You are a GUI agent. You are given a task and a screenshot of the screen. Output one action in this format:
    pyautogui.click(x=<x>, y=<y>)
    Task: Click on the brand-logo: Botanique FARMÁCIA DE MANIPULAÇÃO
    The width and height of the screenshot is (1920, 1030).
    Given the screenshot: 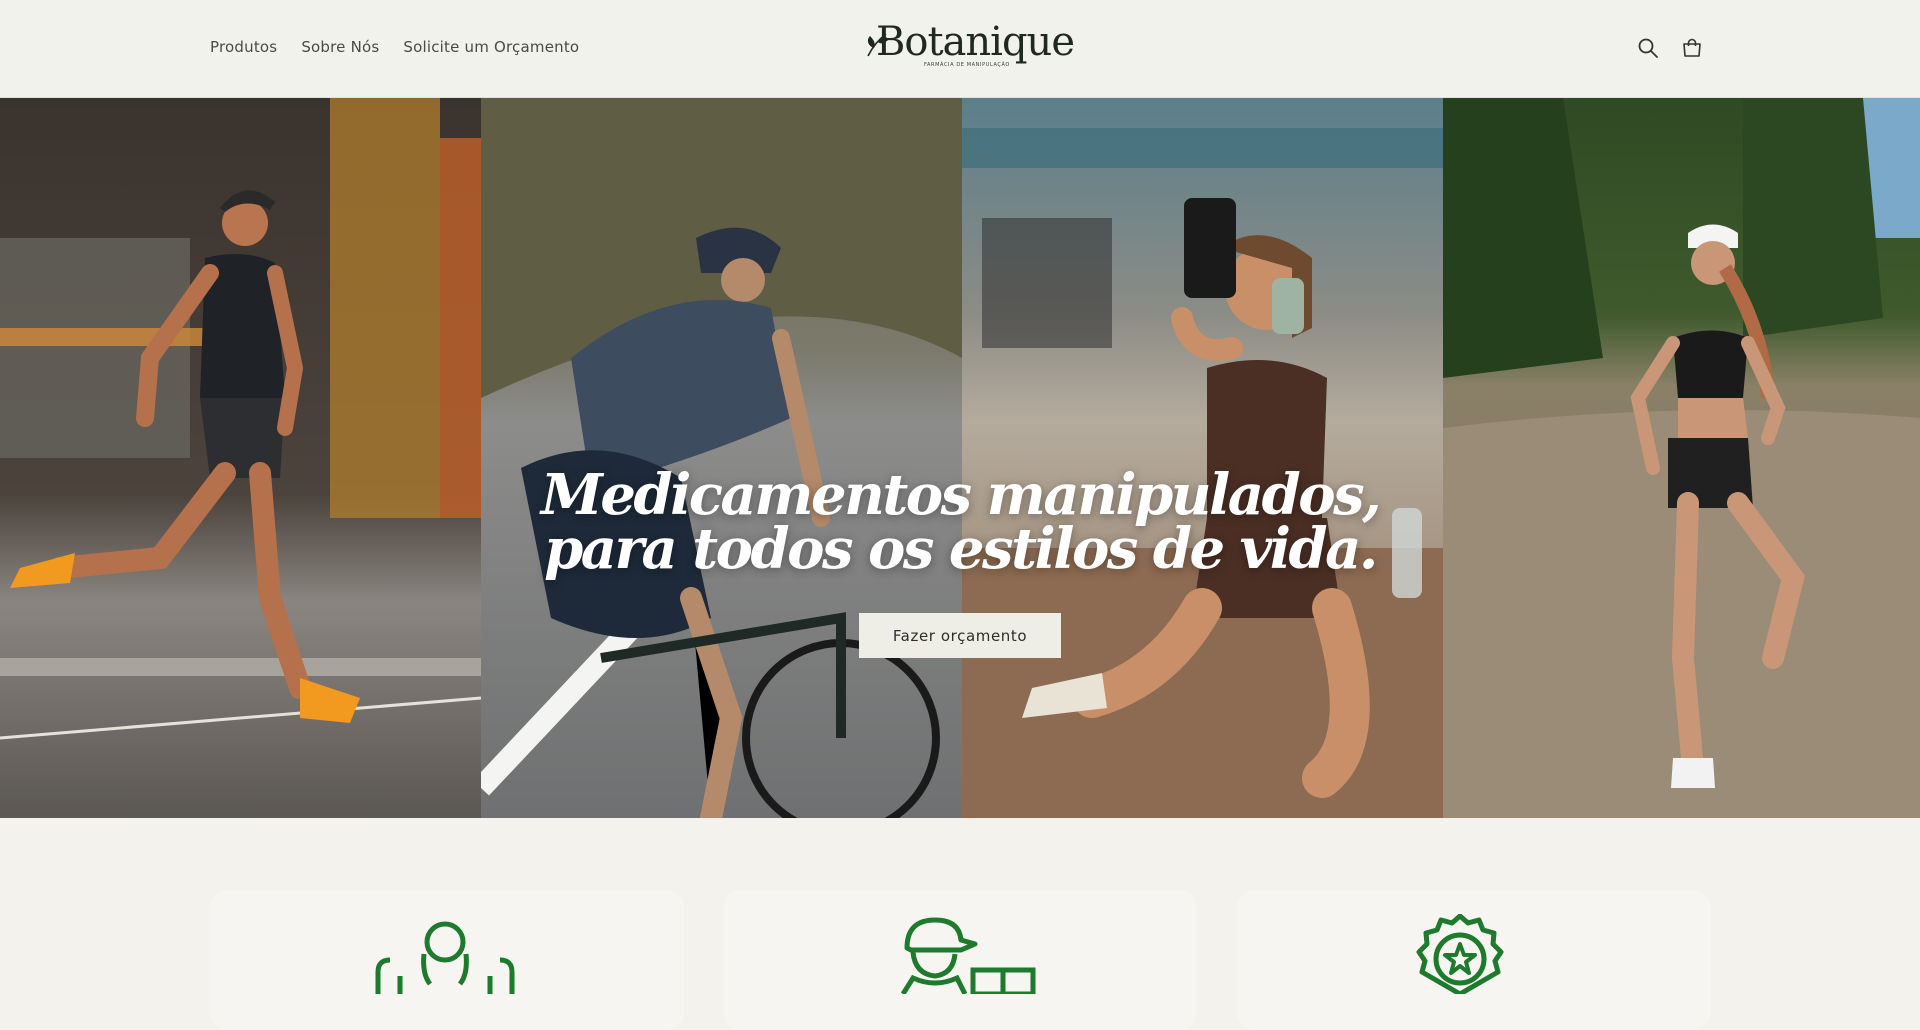 What is the action you would take?
    pyautogui.click(x=970, y=46)
    